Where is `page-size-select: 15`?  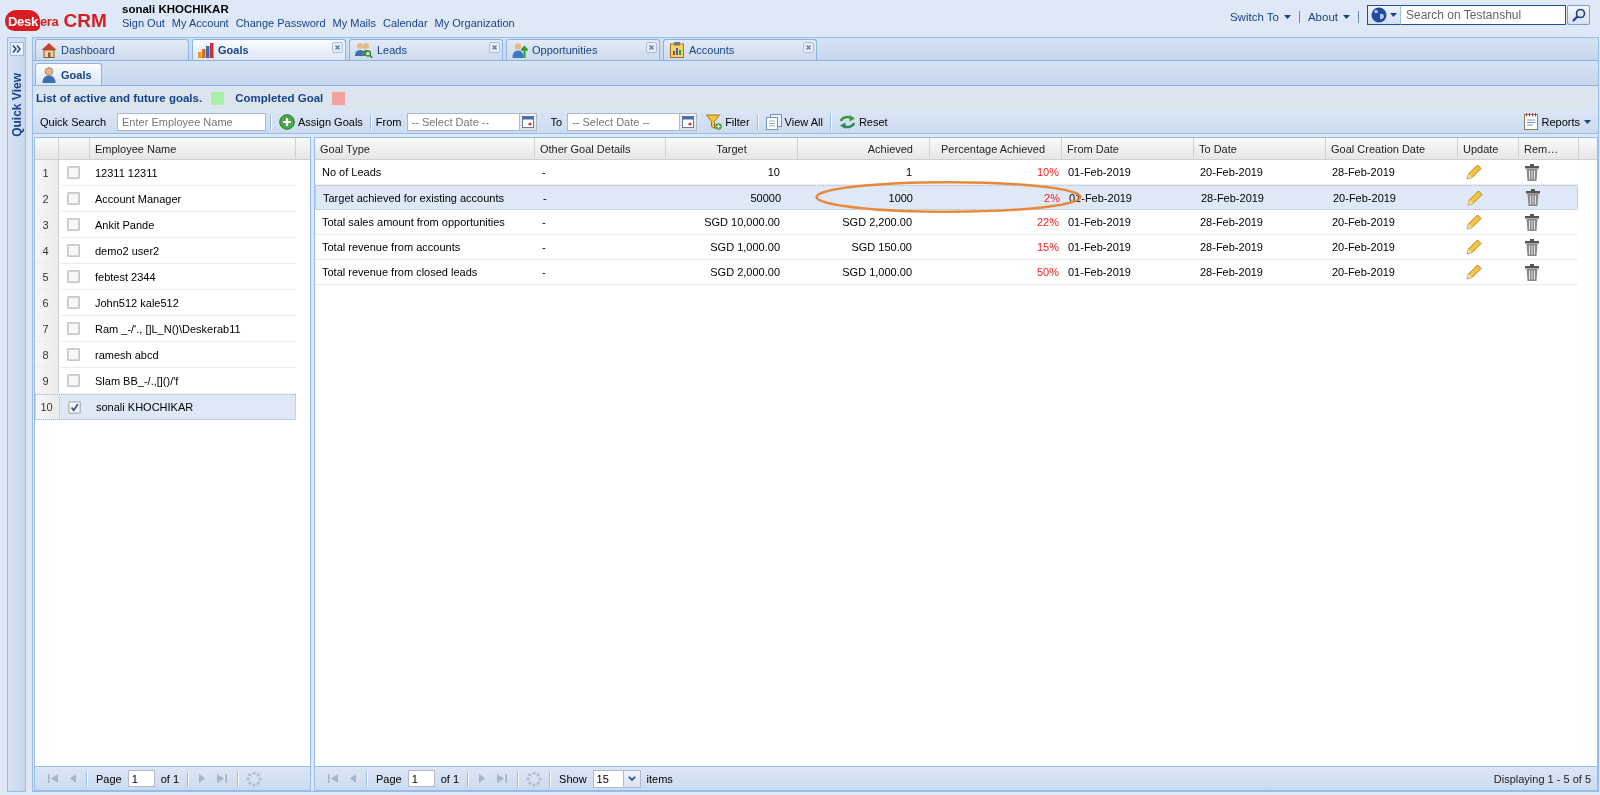 page-size-select: 15 is located at coordinates (616, 778).